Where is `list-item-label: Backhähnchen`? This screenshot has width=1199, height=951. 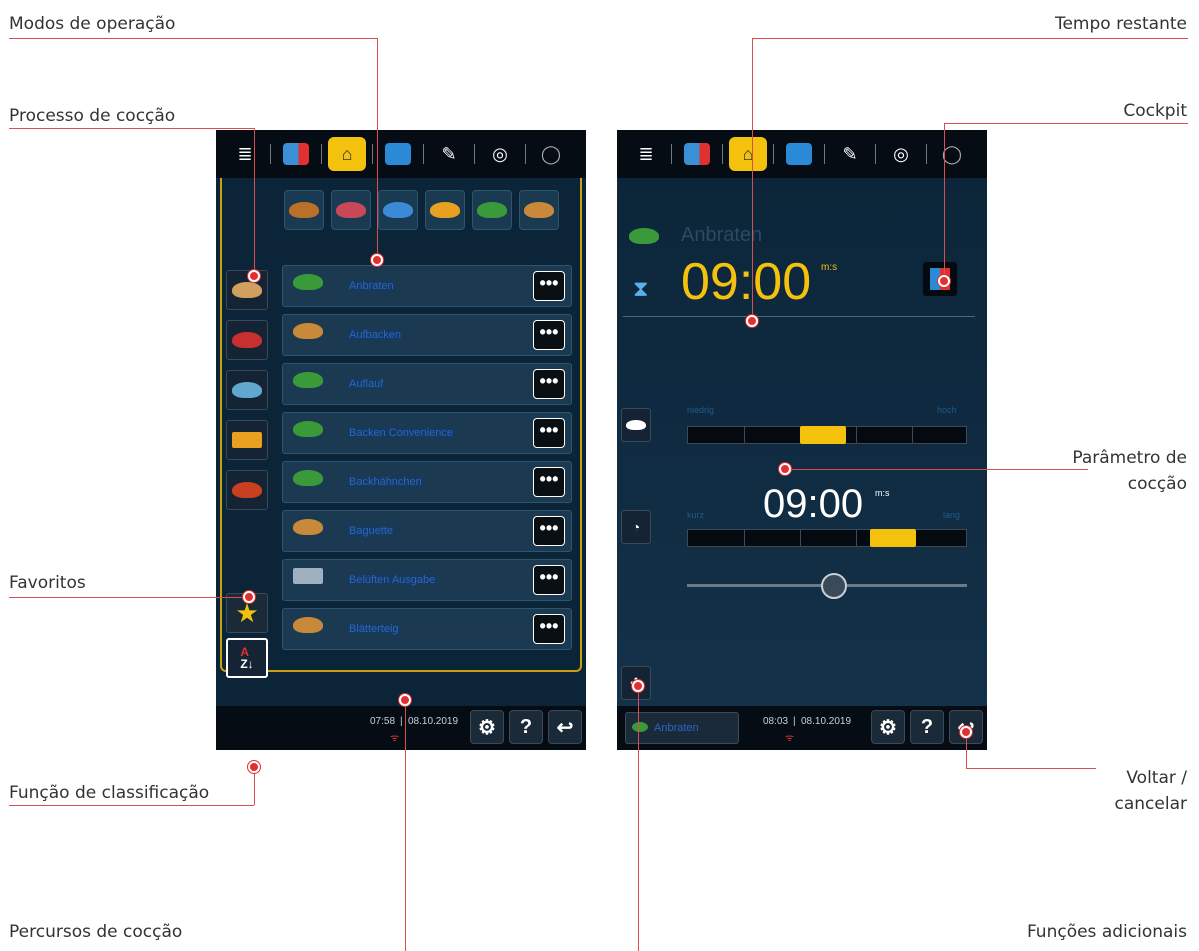
list-item-label: Backhähnchen is located at coordinates (385, 482).